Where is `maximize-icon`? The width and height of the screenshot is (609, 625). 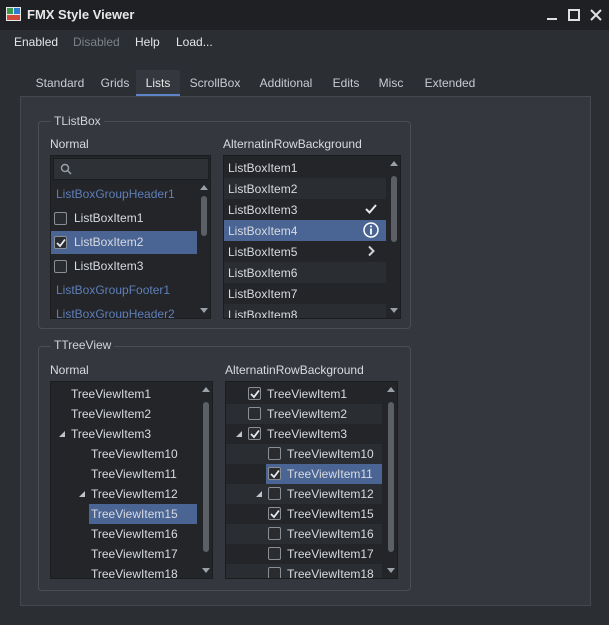 maximize-icon is located at coordinates (574, 15).